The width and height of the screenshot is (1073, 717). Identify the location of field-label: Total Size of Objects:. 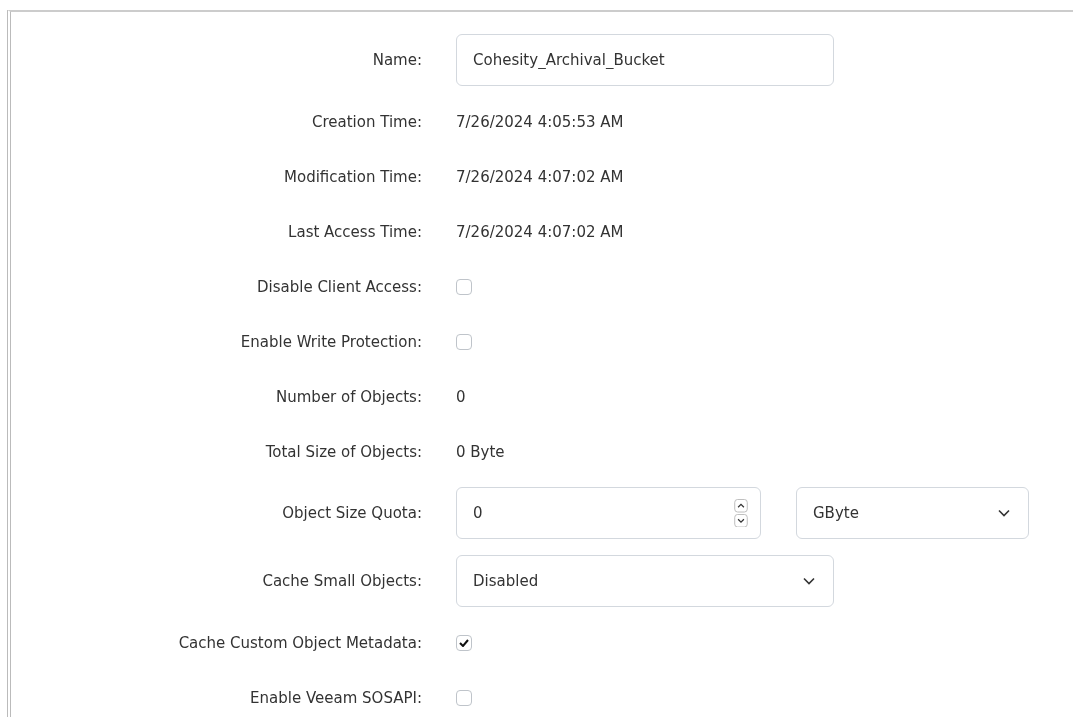
(343, 451).